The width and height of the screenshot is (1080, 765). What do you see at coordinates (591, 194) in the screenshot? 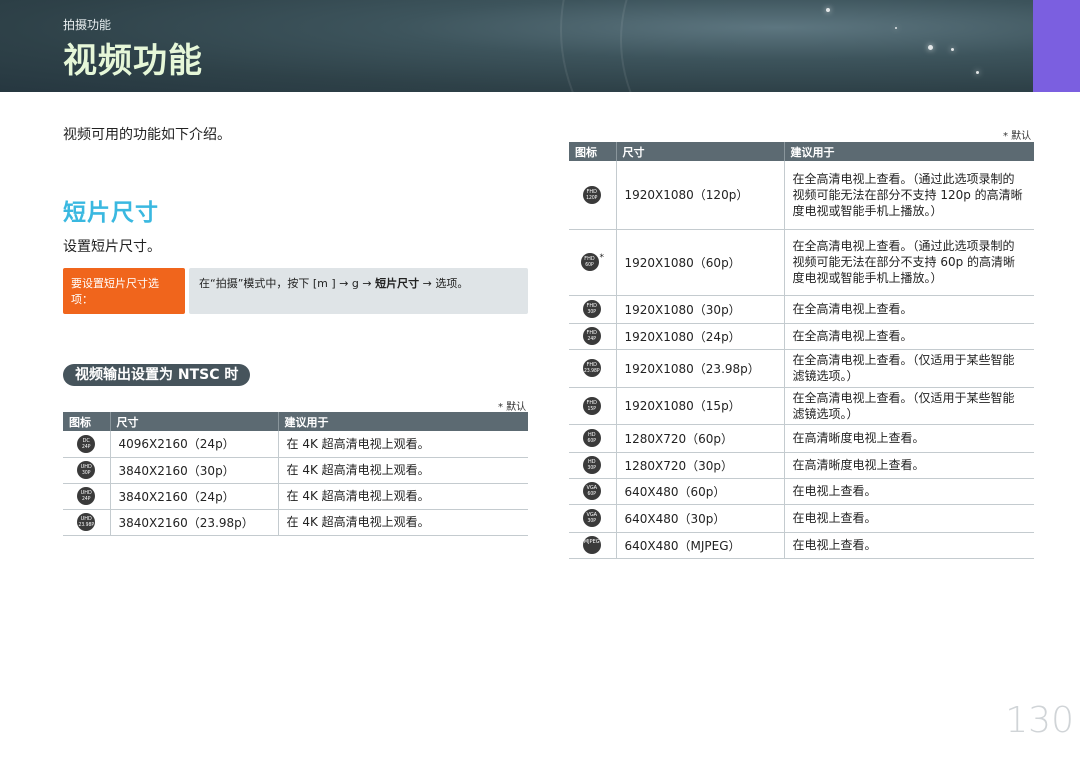
I see `movie-size-icon: FHD 120P` at bounding box center [591, 194].